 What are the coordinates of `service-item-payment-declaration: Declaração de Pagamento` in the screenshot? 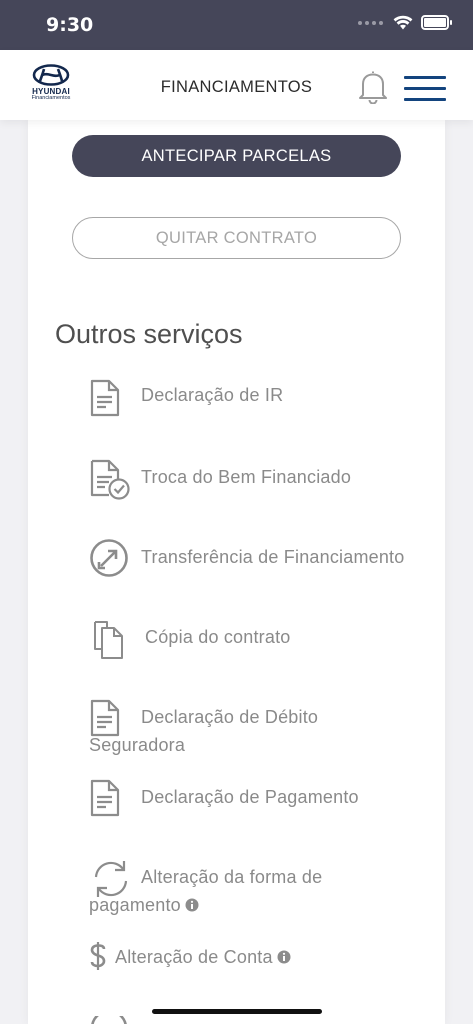 It's located at (249, 798).